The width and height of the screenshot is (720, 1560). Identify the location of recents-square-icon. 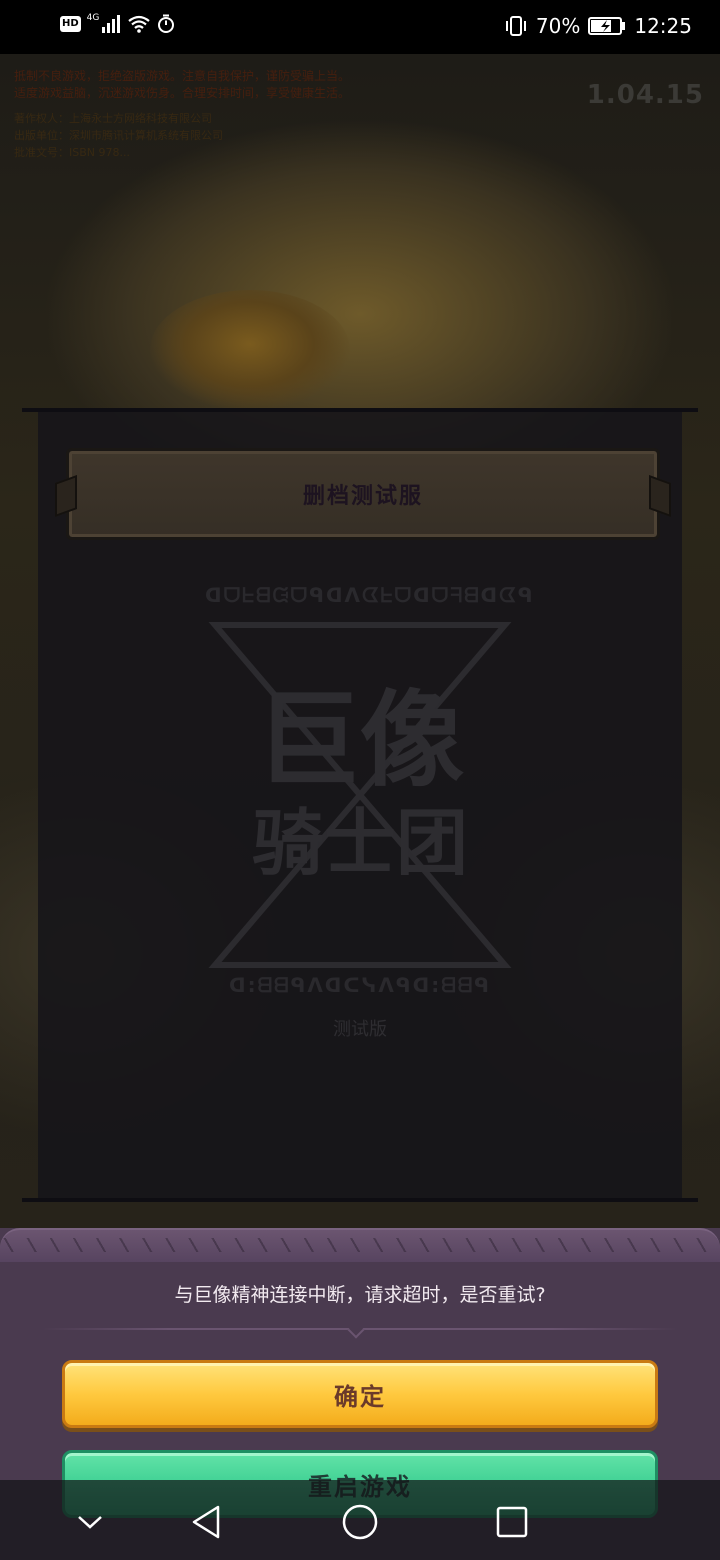
(512, 1522).